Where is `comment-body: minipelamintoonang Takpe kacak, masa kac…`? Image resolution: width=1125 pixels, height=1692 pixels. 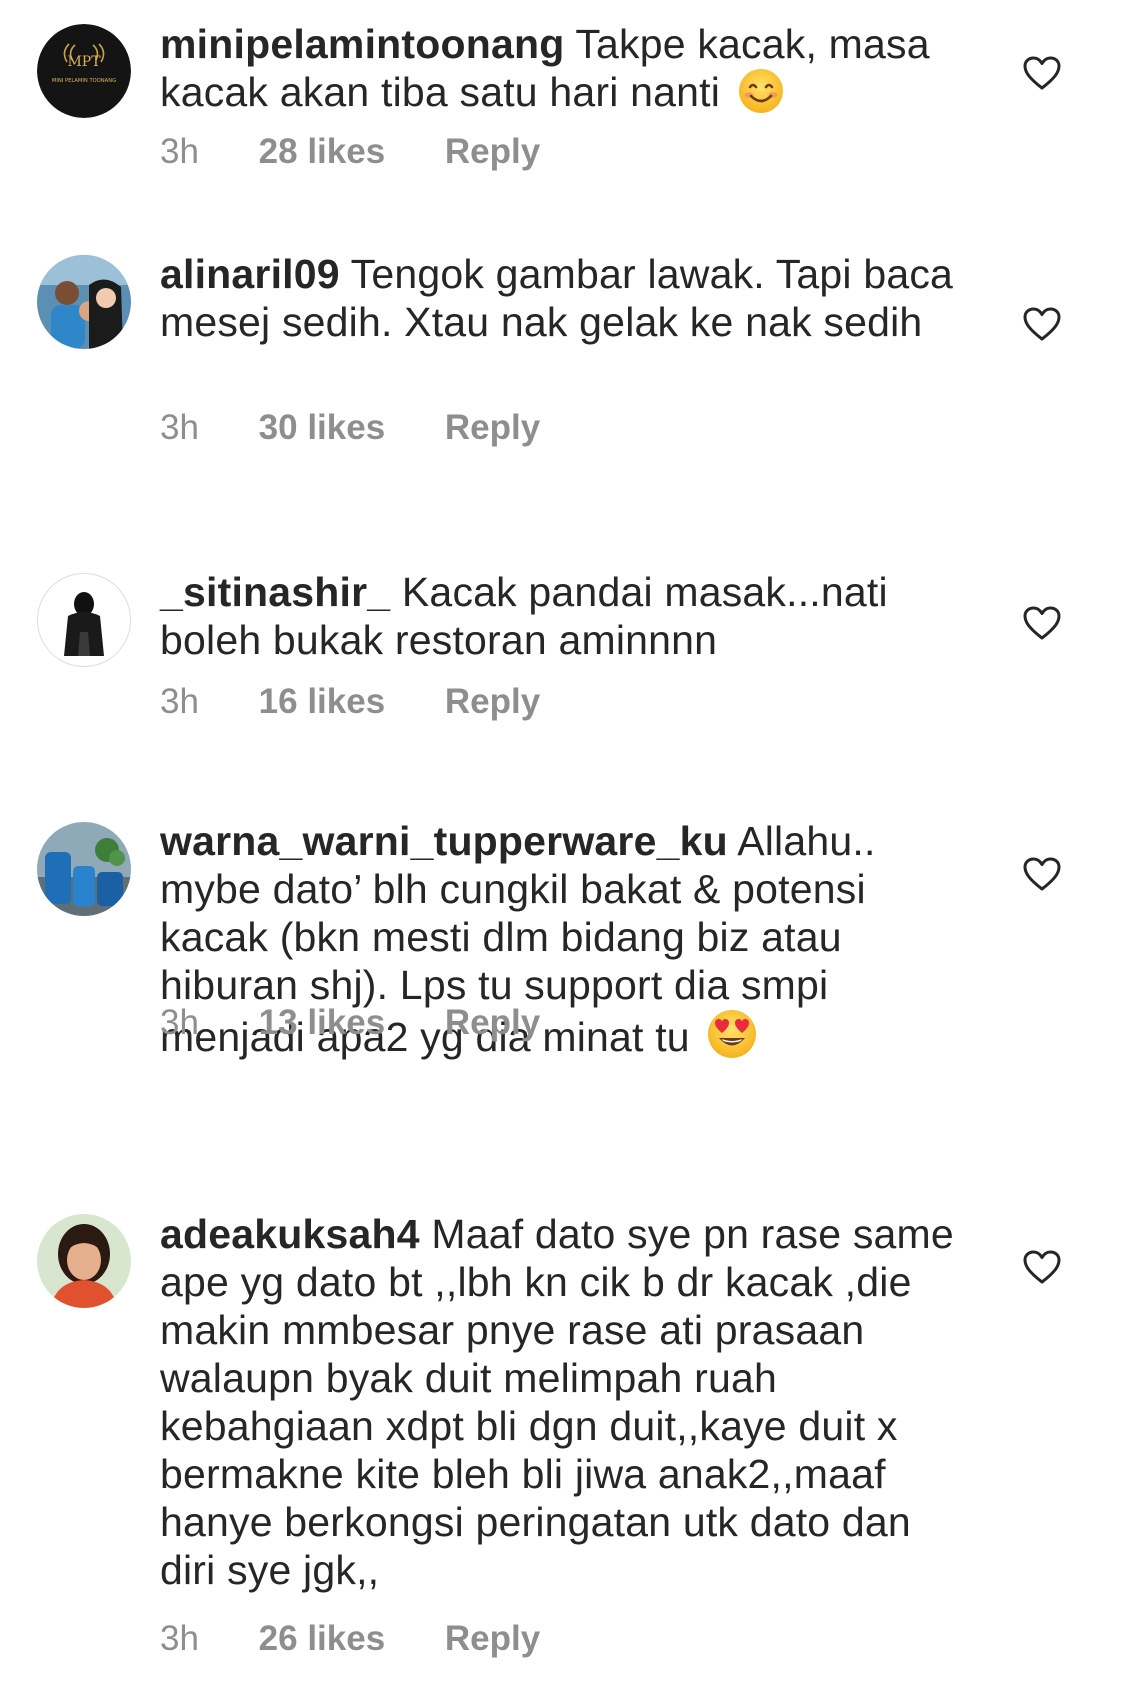 comment-body: minipelamintoonang Takpe kacak, masa kac… is located at coordinates (560, 72).